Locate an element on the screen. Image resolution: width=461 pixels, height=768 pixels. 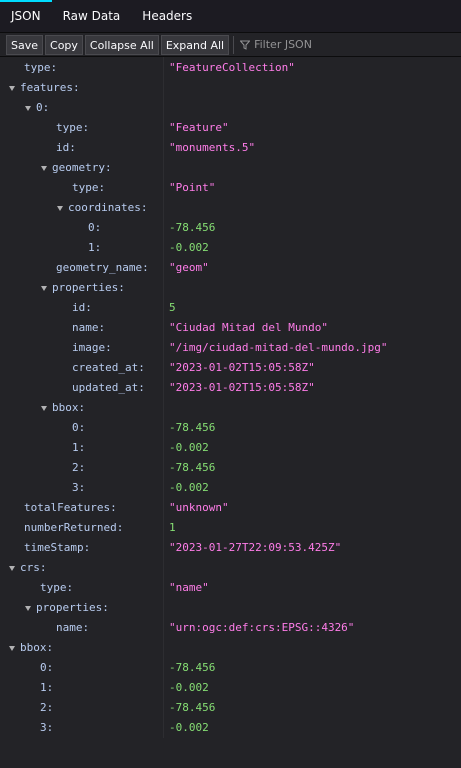
tab-headers: Headers is located at coordinates (167, 16).